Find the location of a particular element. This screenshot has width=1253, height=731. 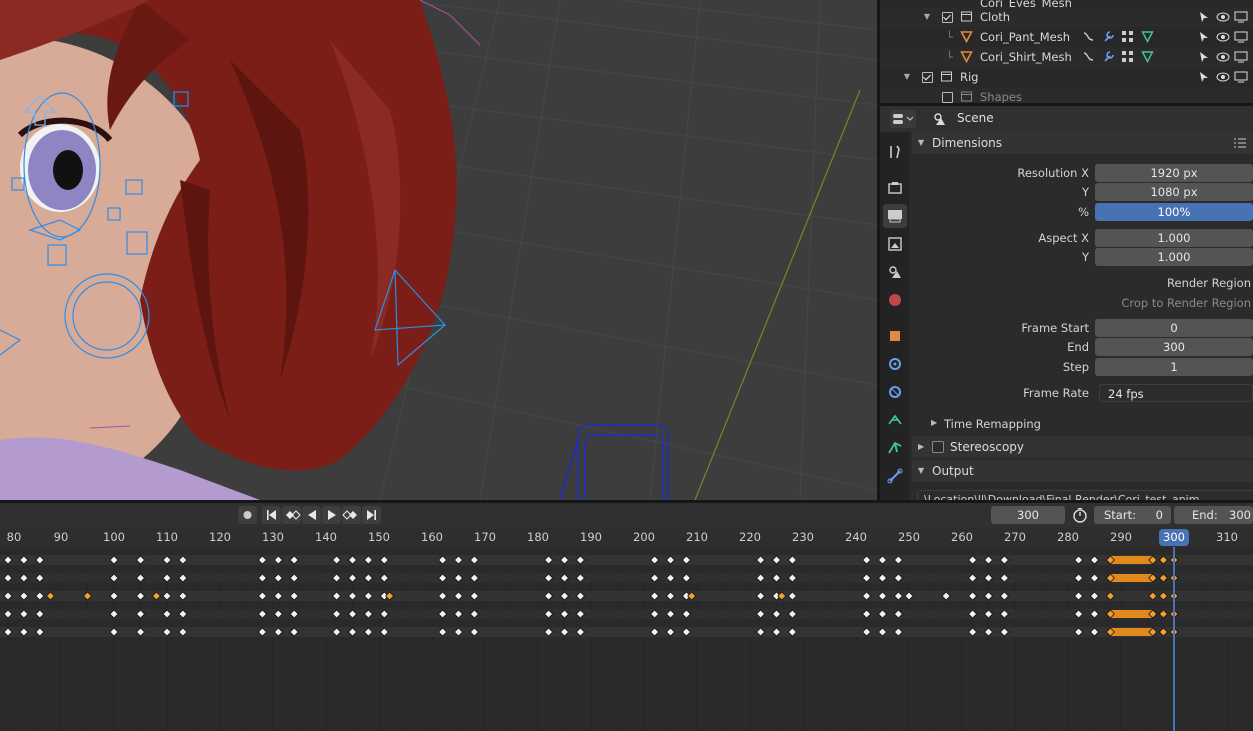

world-tab-icon is located at coordinates (895, 300).